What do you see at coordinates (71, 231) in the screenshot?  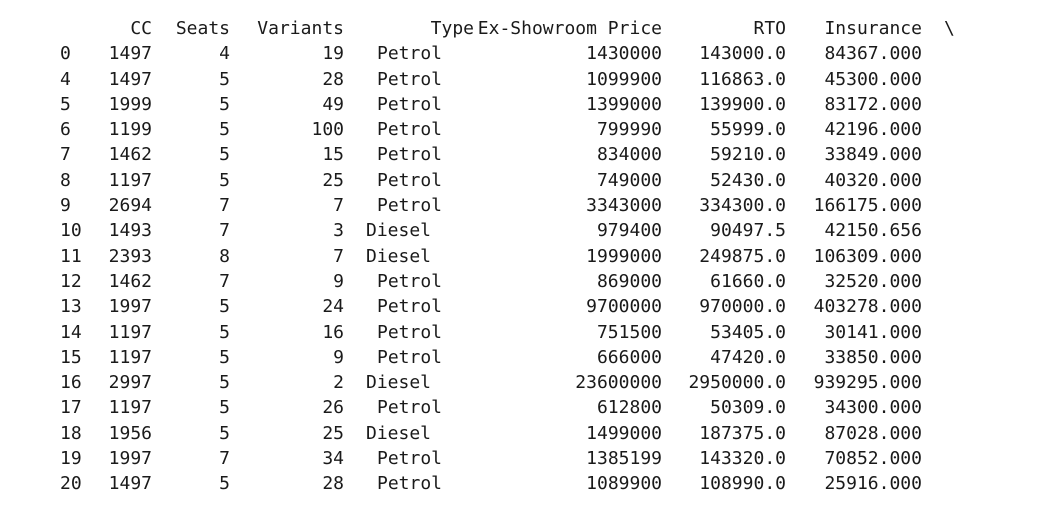 I see `row-index: 10` at bounding box center [71, 231].